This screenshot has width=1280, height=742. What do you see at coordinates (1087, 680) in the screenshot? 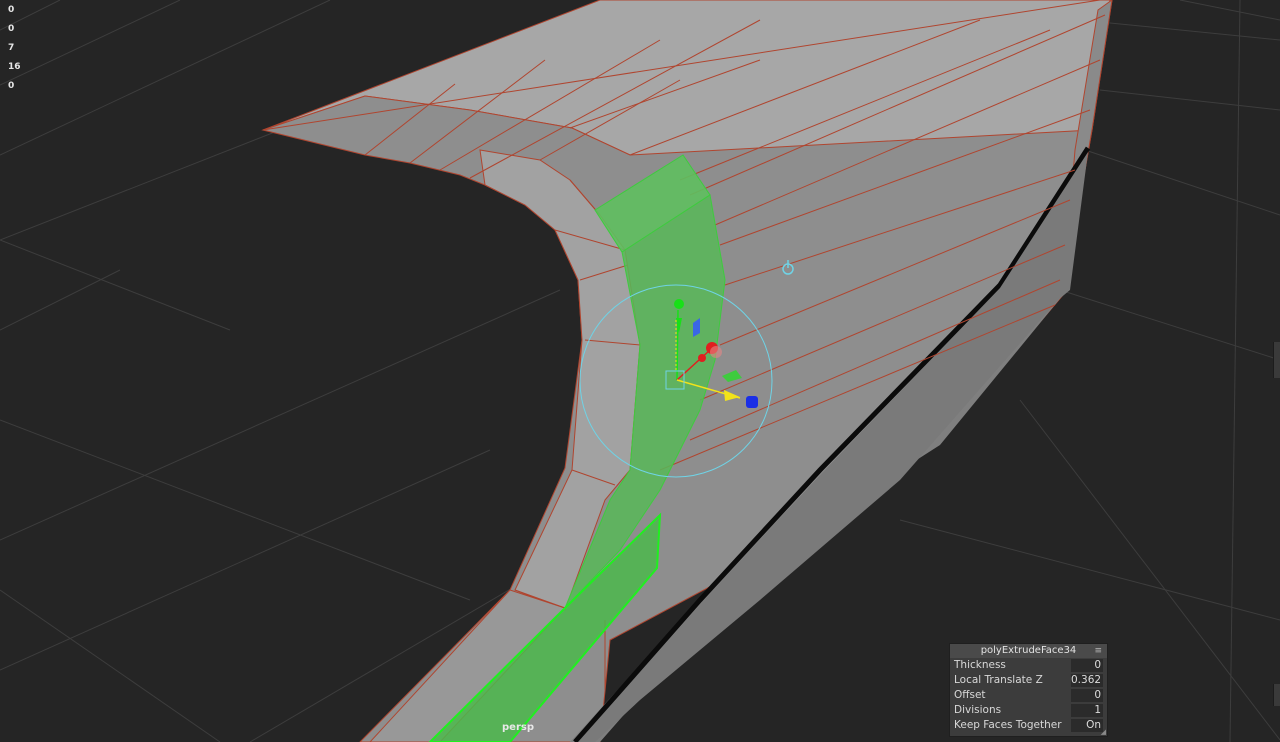
I see `attribute-value-field: 0.362` at bounding box center [1087, 680].